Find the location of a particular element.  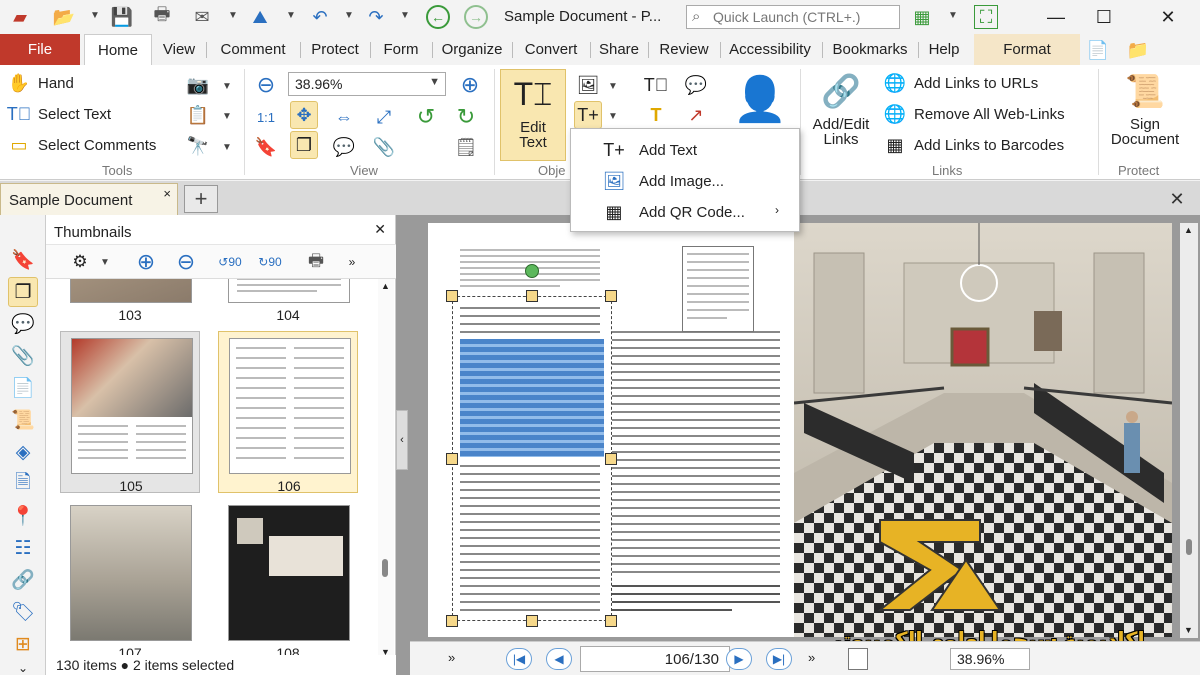

find-caret-icon: ▼ is located at coordinates (227, 147).